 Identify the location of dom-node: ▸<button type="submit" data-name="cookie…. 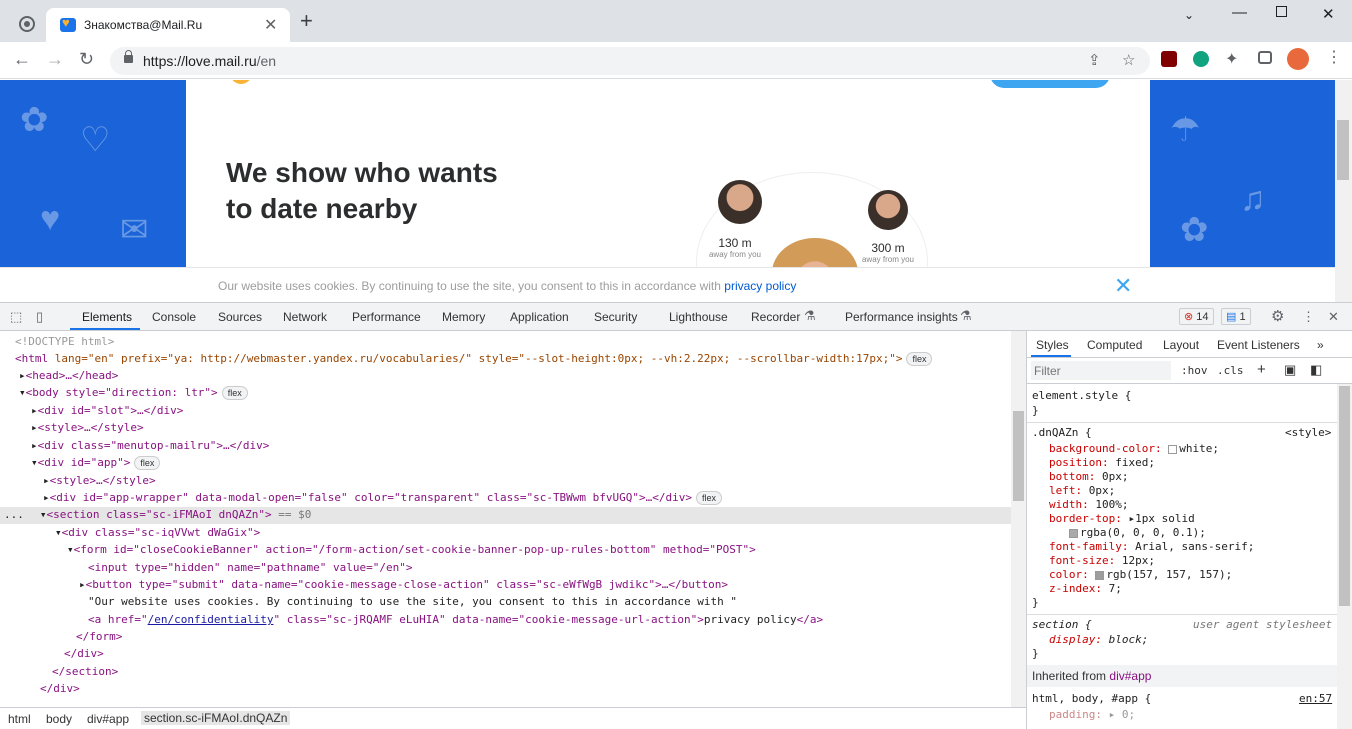
(403, 584).